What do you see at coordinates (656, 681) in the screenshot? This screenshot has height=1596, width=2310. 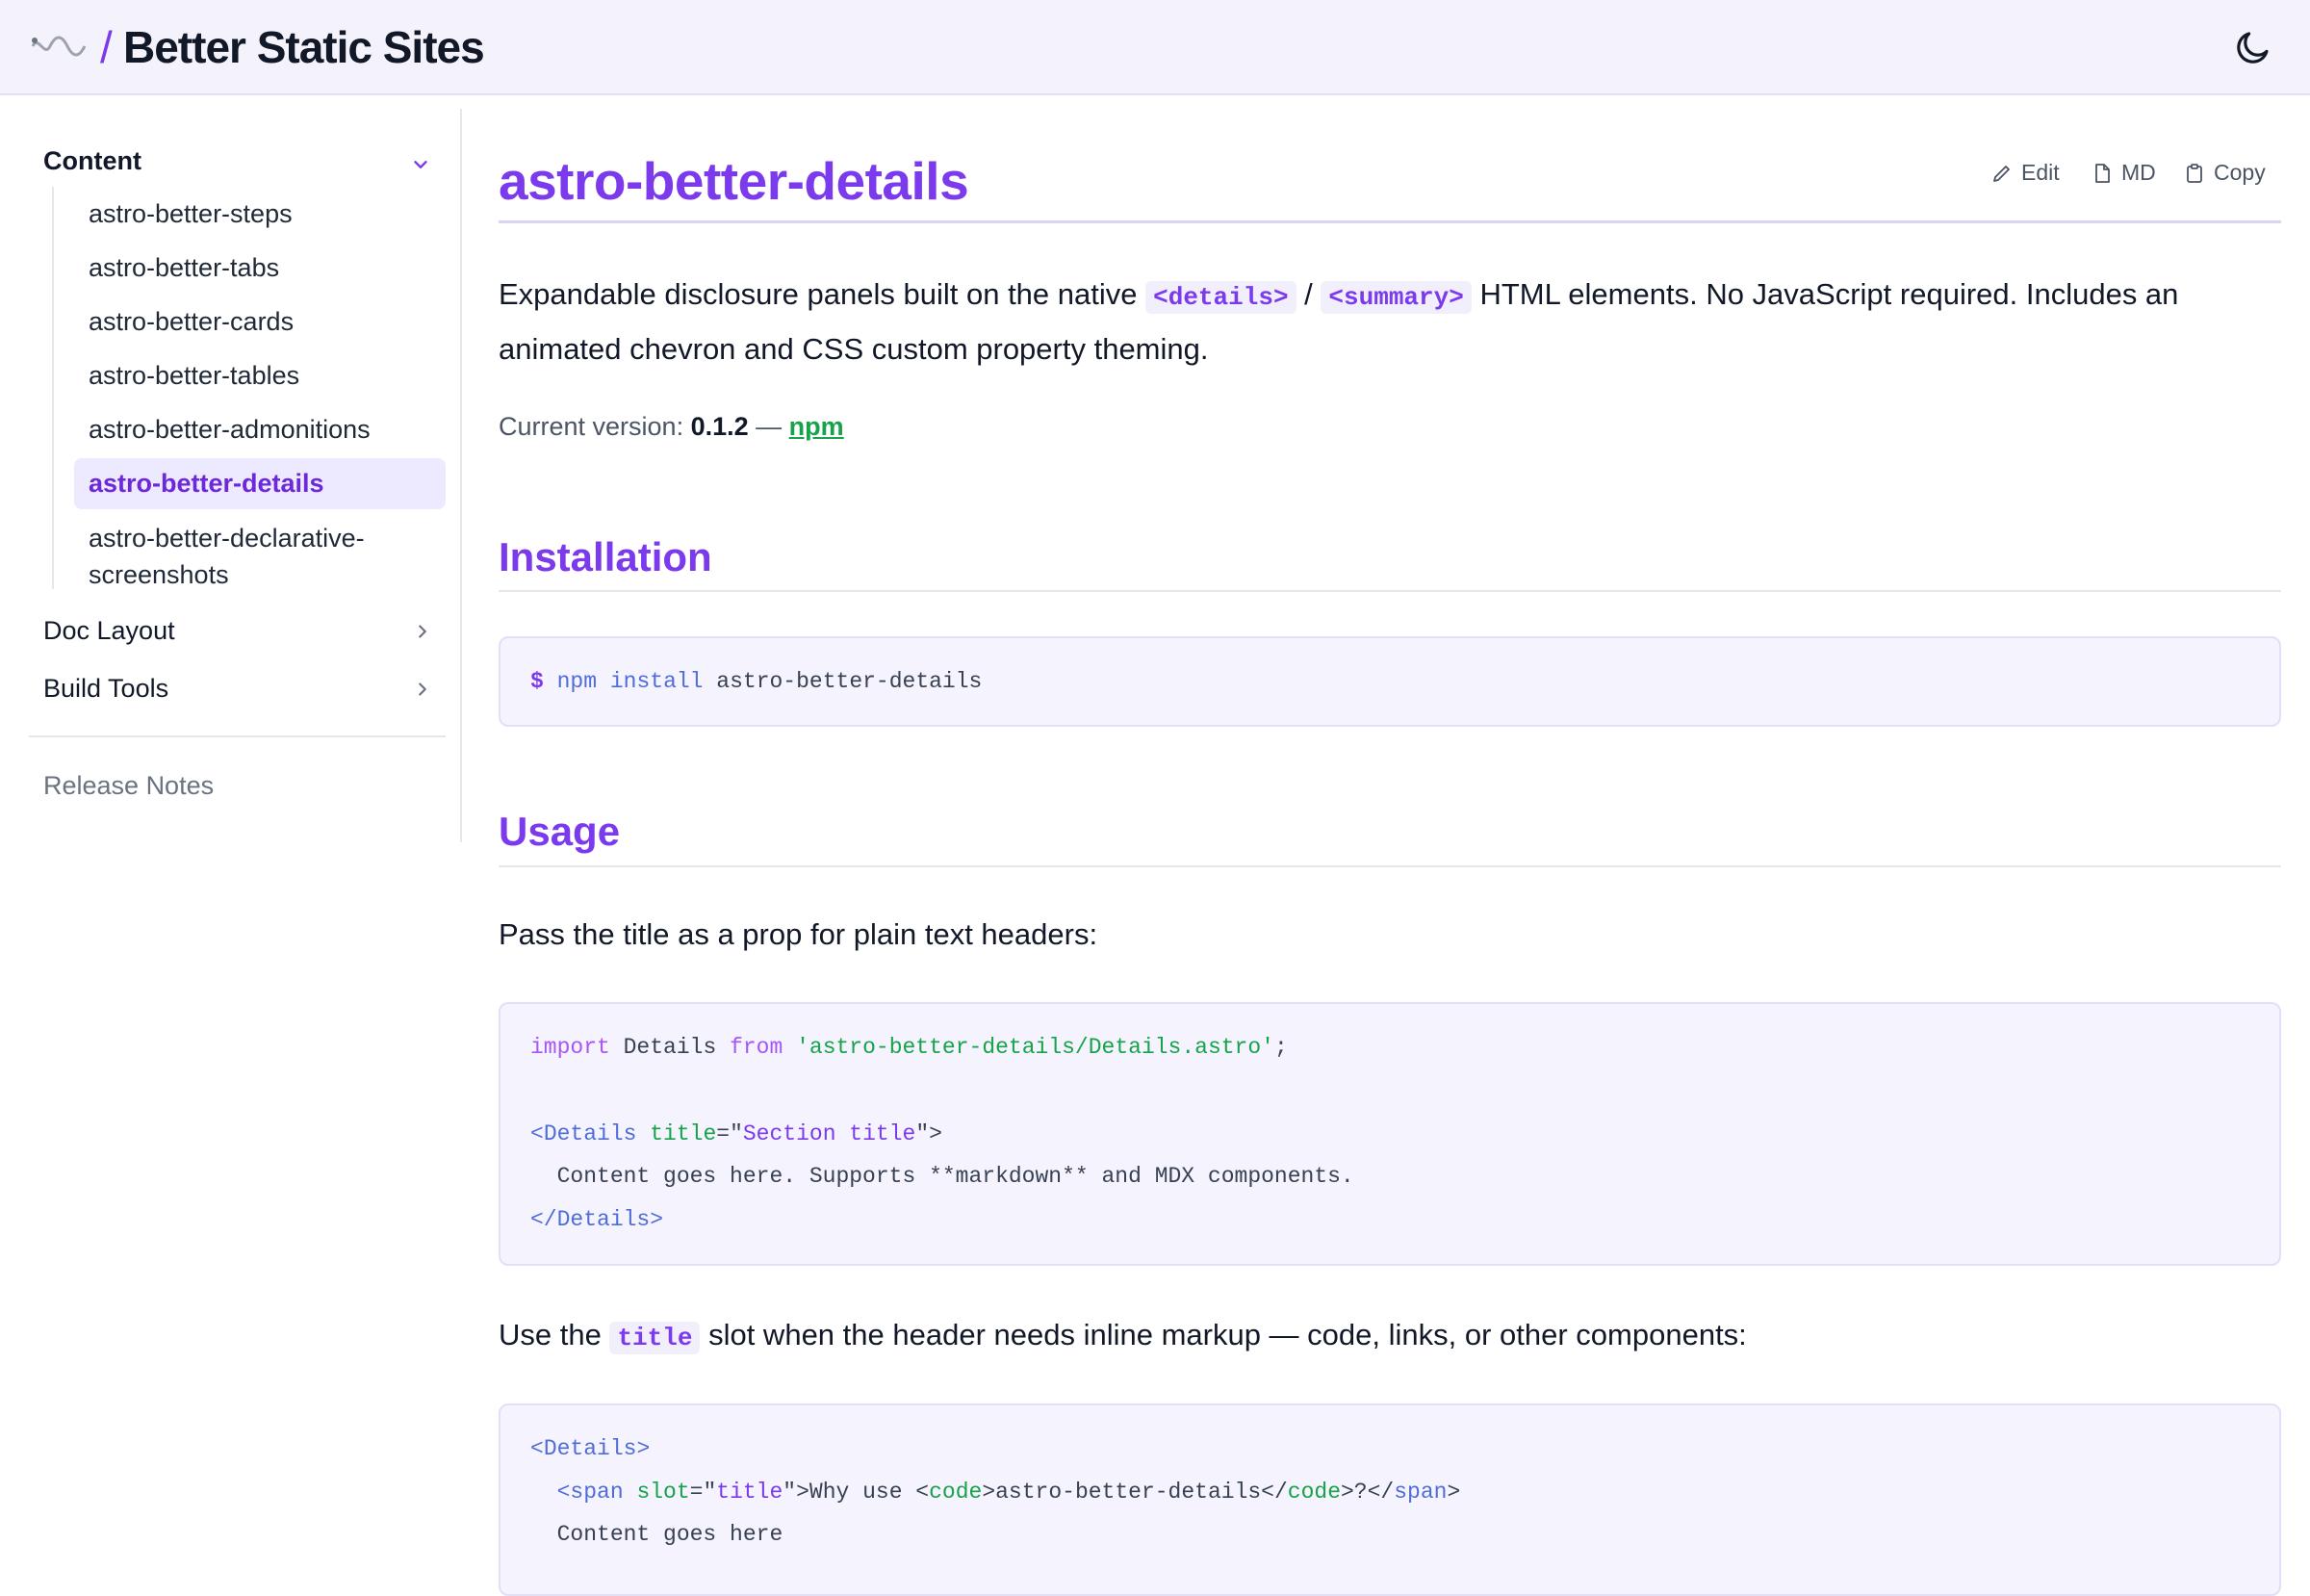 I see `cmd-install: install` at bounding box center [656, 681].